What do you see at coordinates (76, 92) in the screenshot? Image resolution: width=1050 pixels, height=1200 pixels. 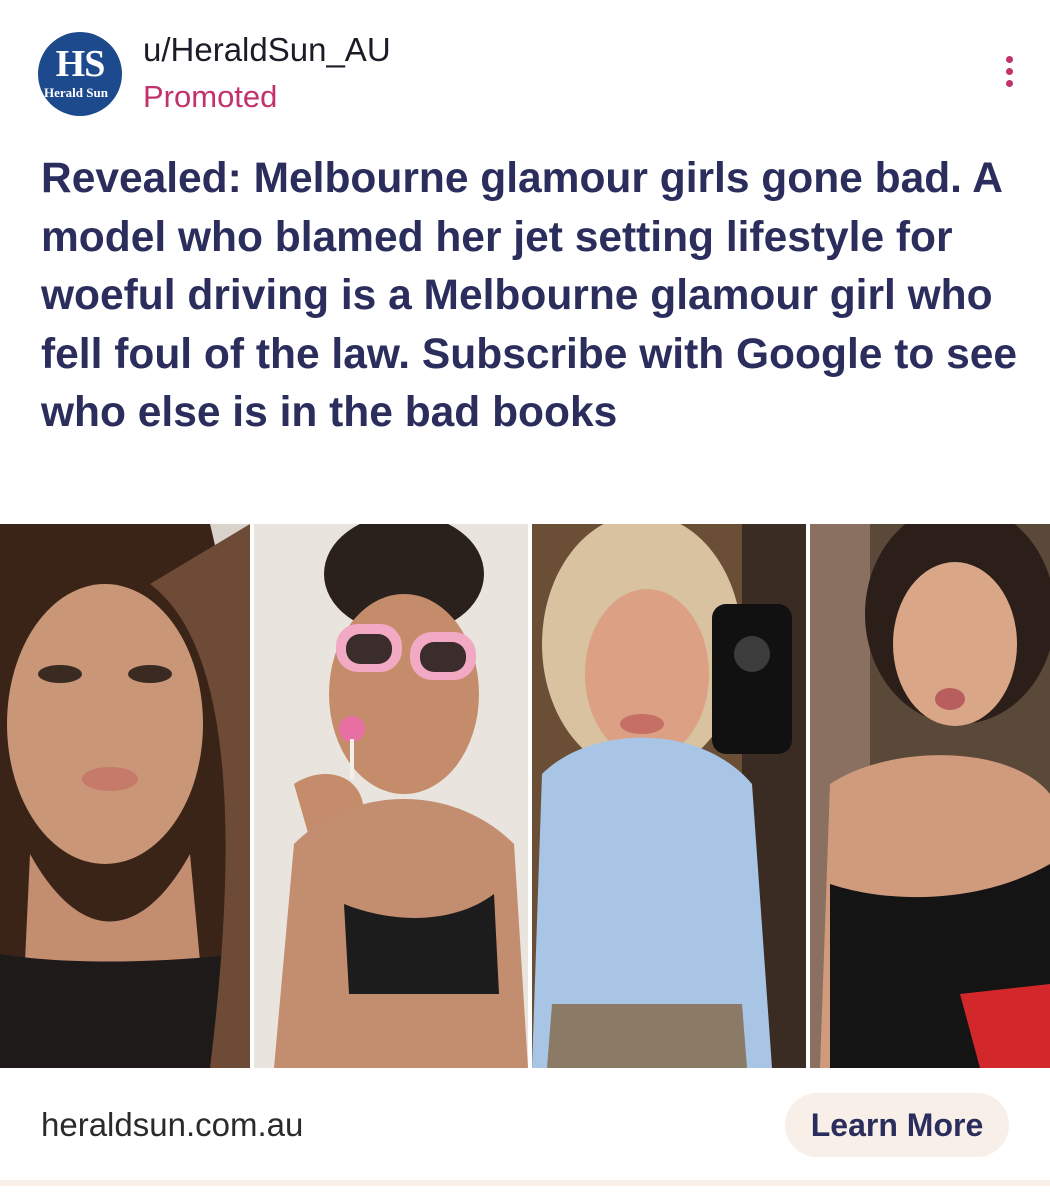 I see `avatar-subtext: Herald Sun` at bounding box center [76, 92].